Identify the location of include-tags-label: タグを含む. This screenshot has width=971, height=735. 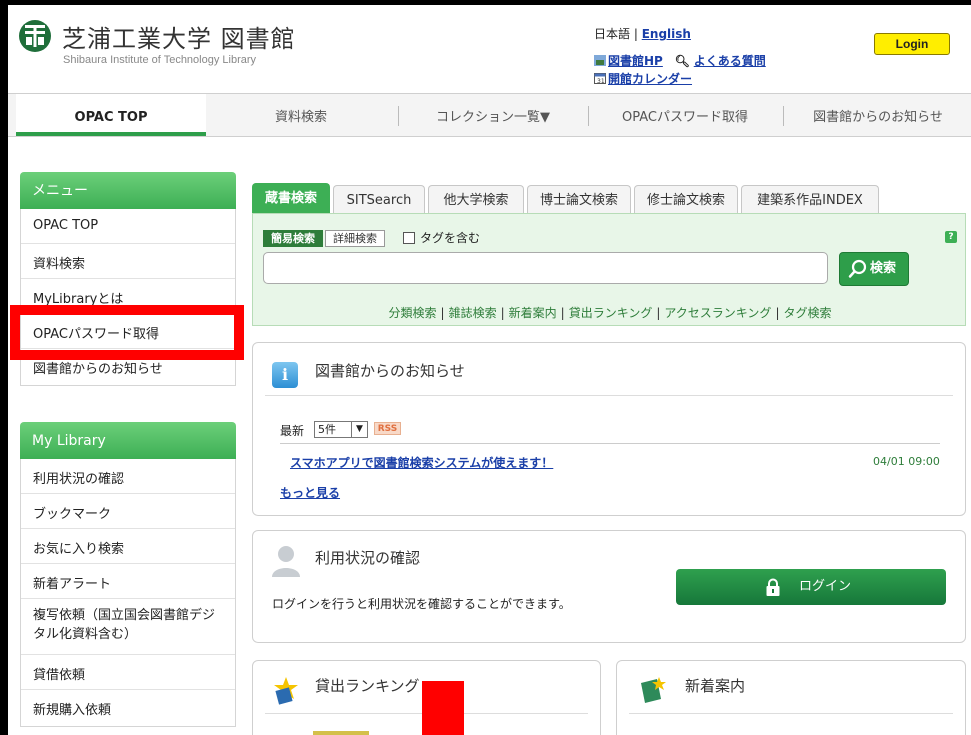
(450, 238).